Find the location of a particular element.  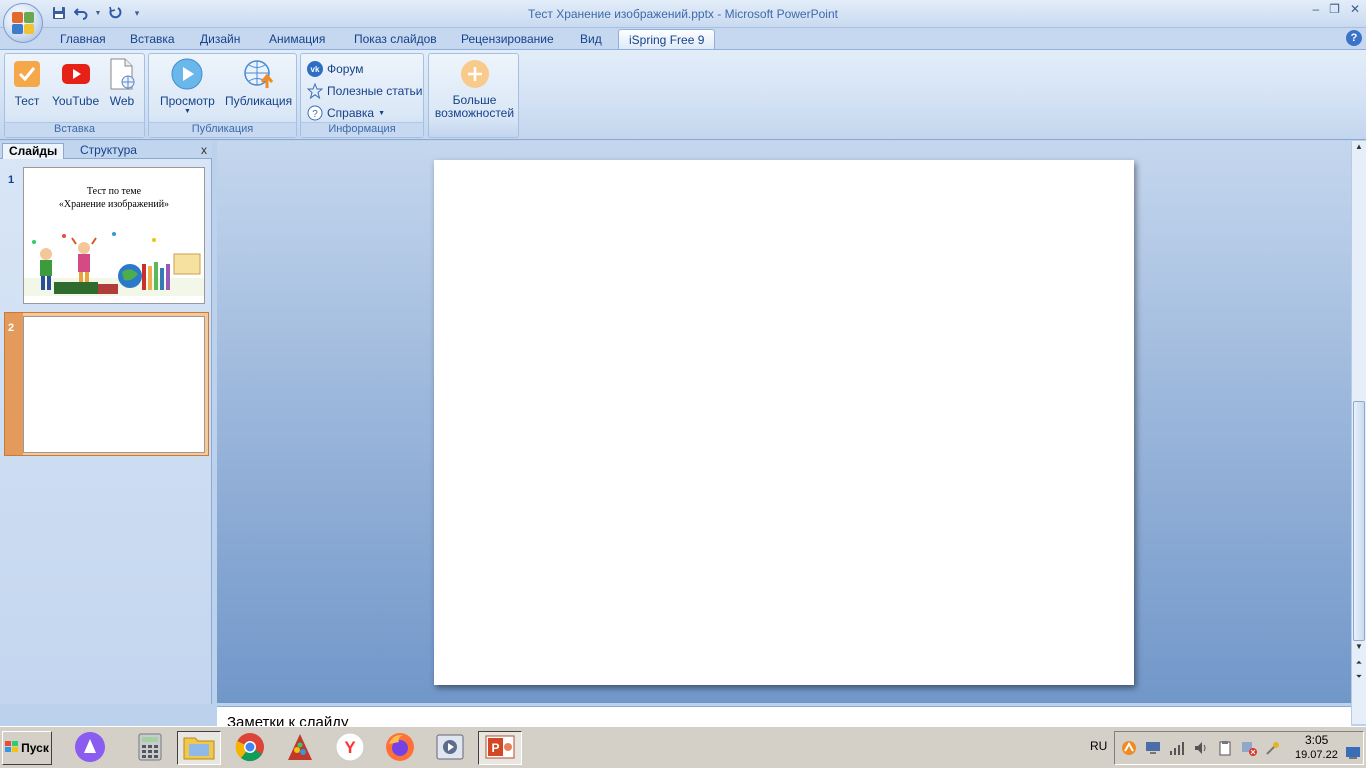

network-error-icon is located at coordinates (1249, 748).